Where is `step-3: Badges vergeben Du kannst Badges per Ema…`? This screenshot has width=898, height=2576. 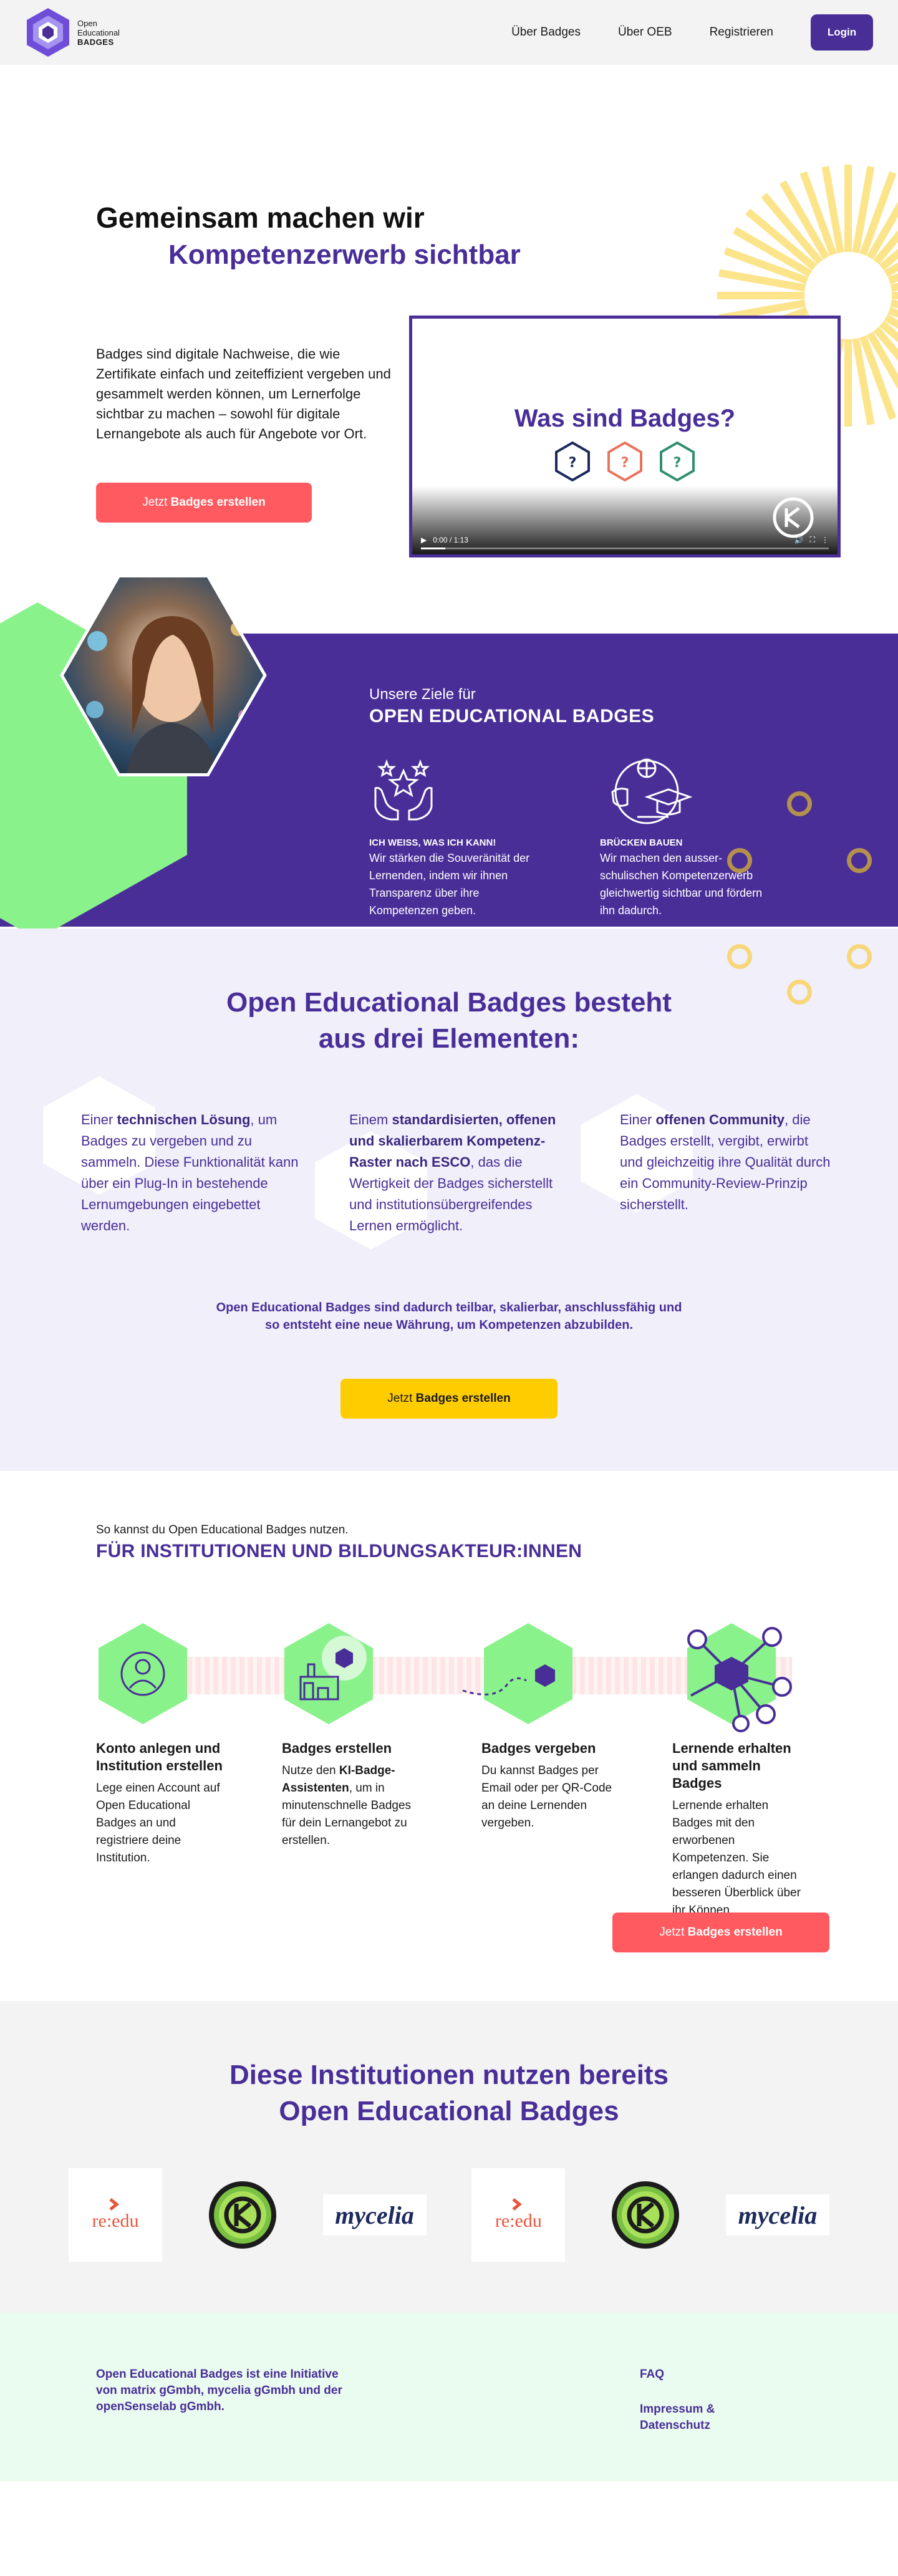
step-3: Badges vergeben Du kannst Badges per Ema… is located at coordinates (537, 1726).